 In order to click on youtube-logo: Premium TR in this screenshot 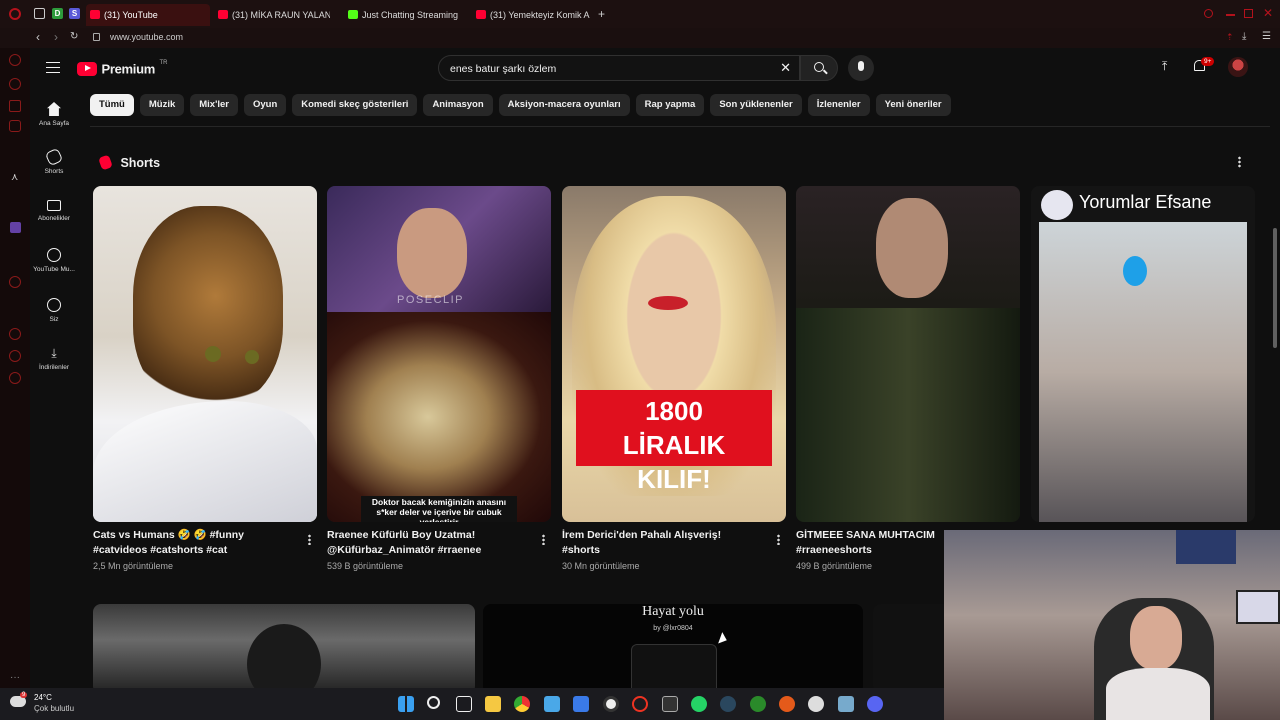, I will do `click(122, 68)`.